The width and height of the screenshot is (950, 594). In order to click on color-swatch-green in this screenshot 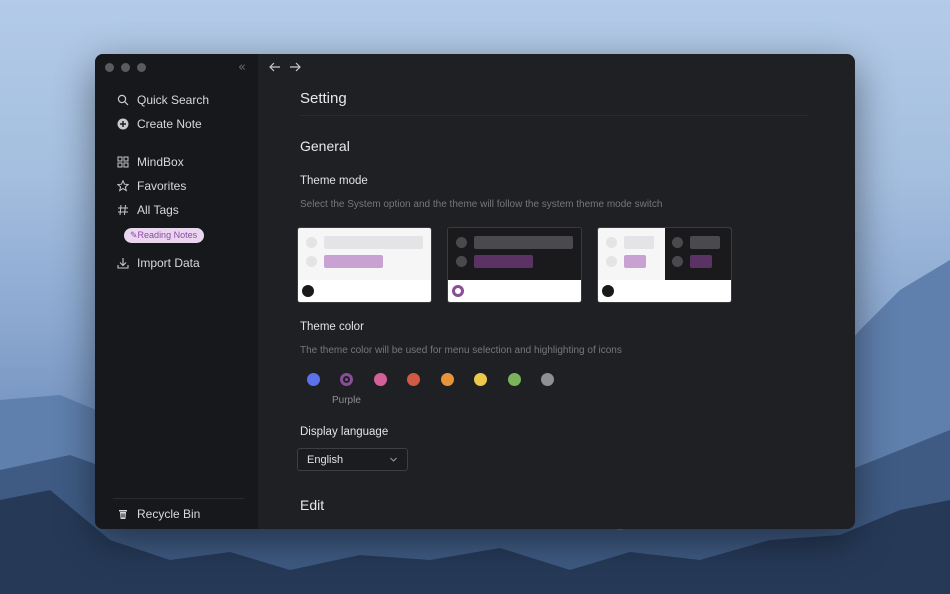, I will do `click(514, 379)`.